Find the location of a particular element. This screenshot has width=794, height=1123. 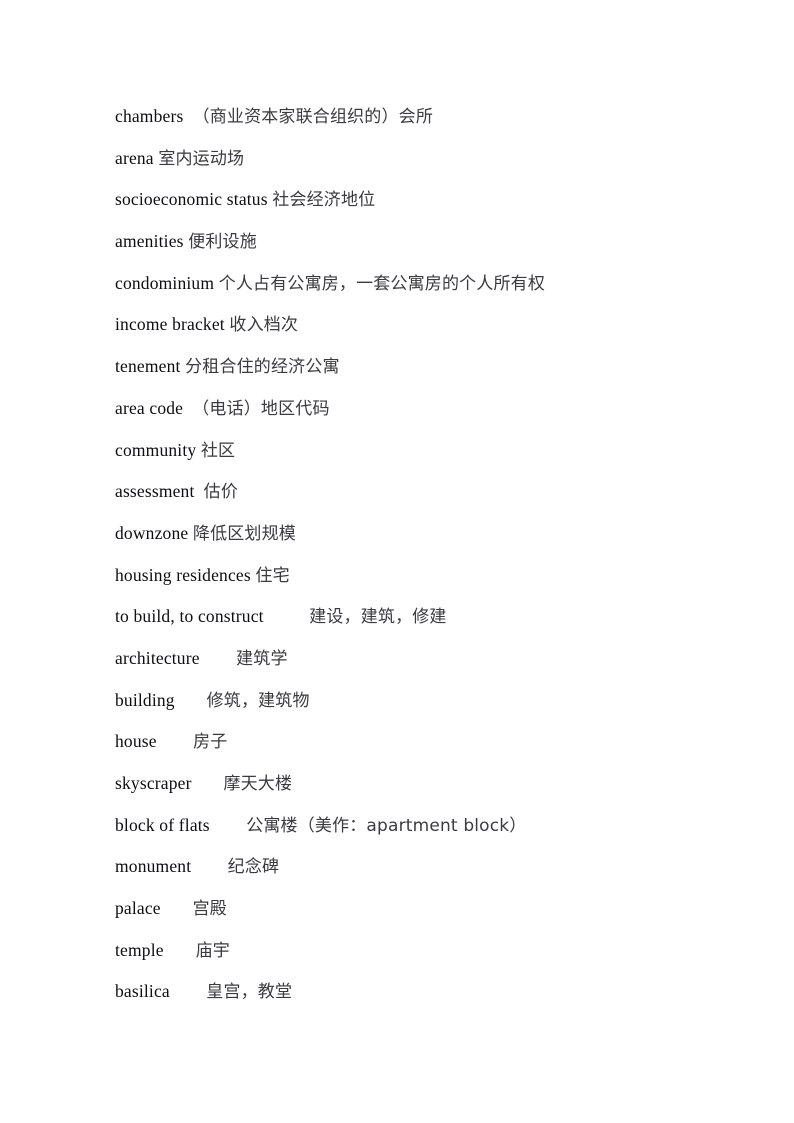

glossary-entry: house 房子 is located at coordinates (415, 742).